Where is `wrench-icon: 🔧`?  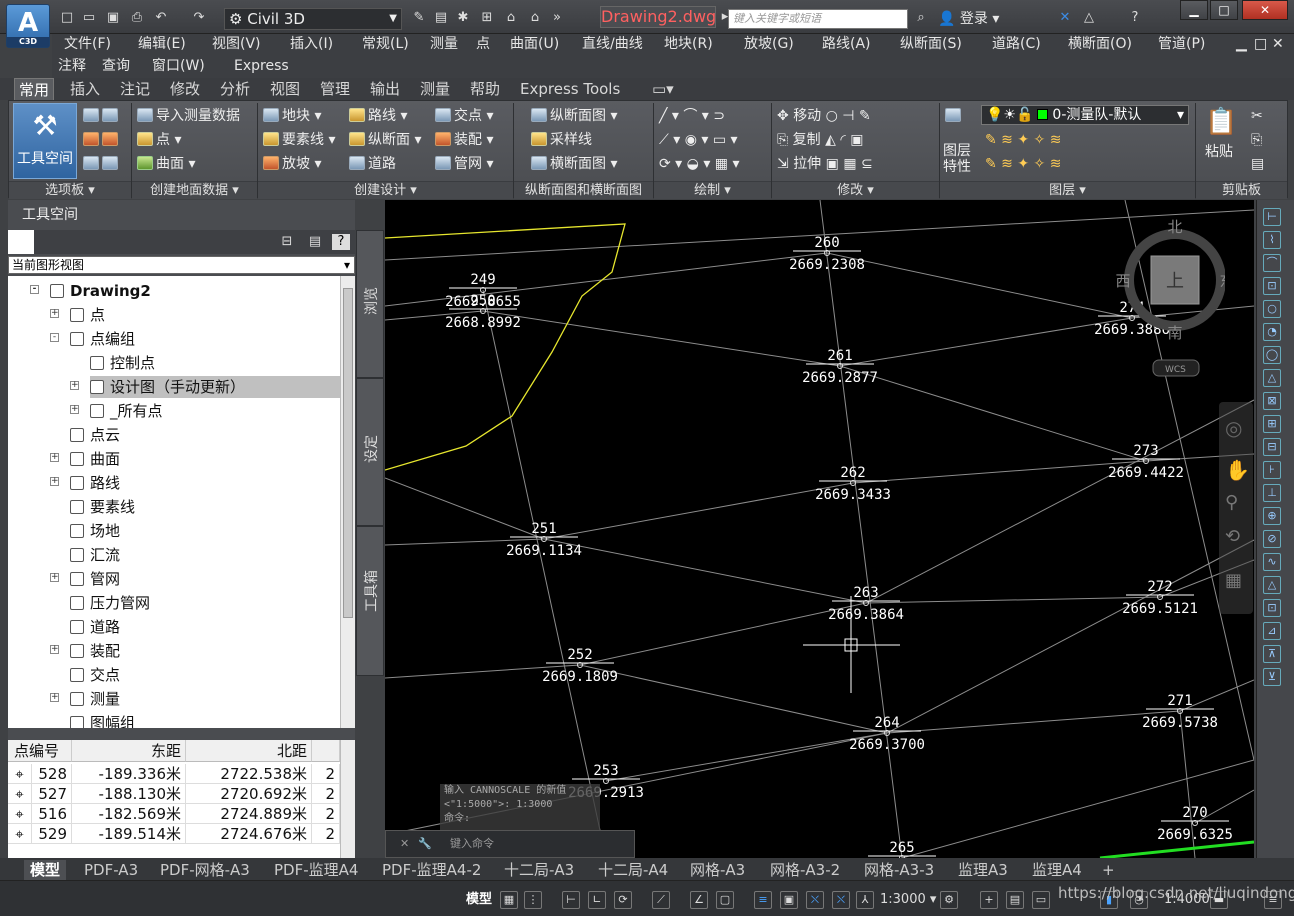 wrench-icon: 🔧 is located at coordinates (425, 844).